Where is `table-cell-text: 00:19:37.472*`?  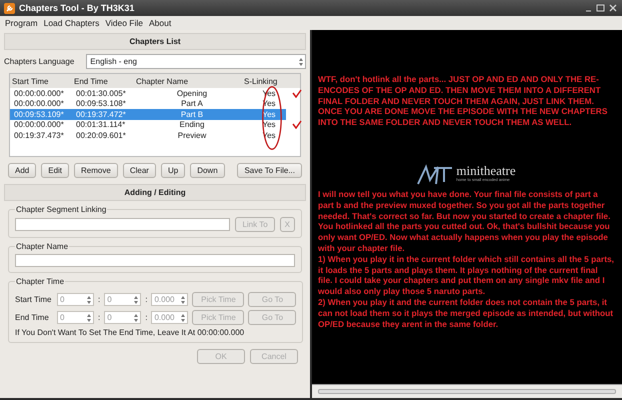
table-cell-text: 00:19:37.472* is located at coordinates (101, 114).